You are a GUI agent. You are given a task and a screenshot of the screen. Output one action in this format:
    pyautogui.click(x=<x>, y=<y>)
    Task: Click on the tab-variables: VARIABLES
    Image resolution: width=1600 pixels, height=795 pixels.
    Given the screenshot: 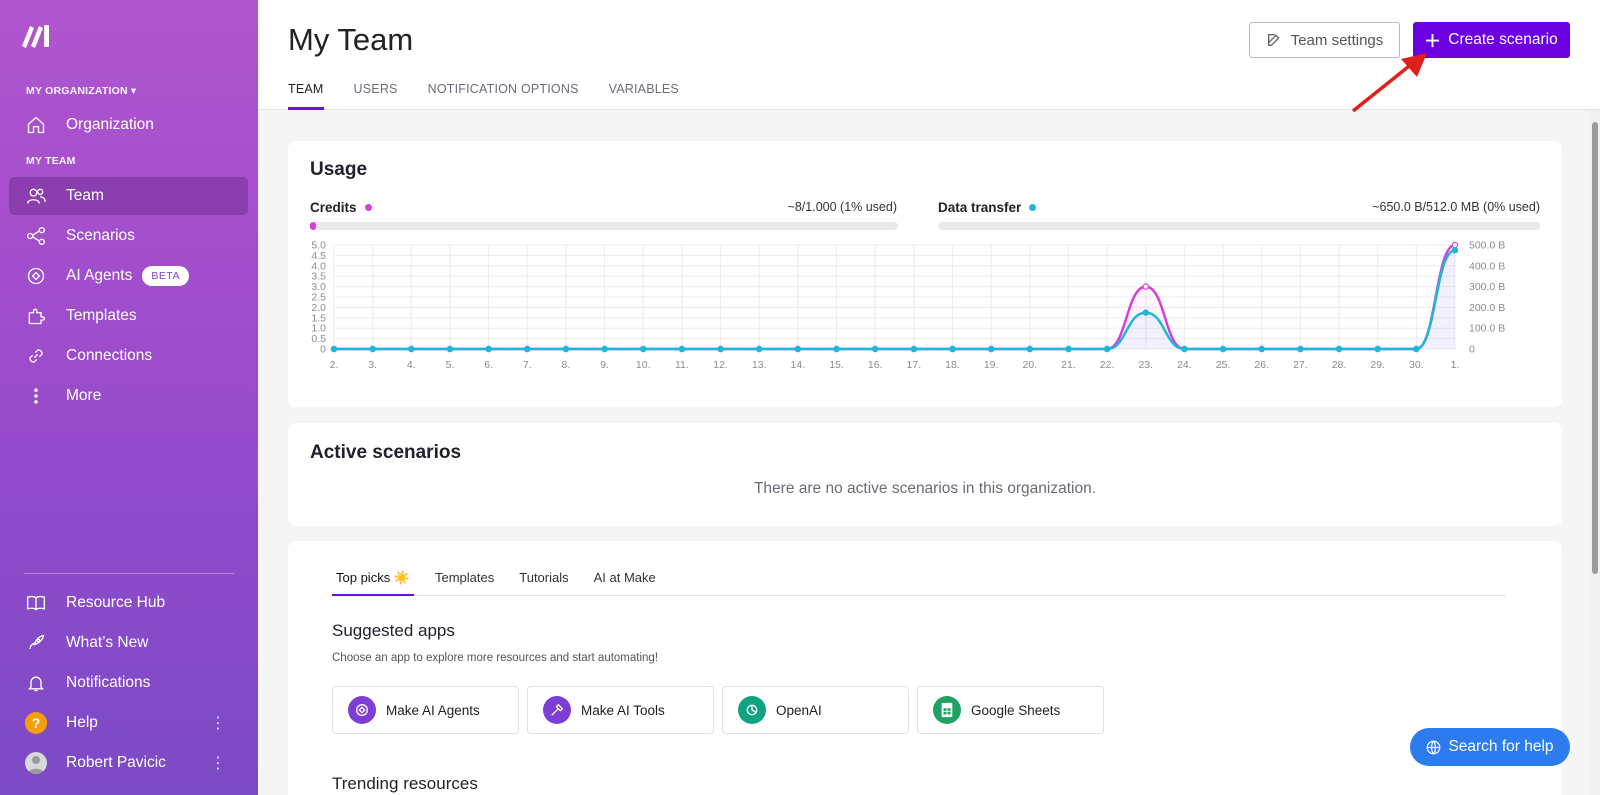 What is the action you would take?
    pyautogui.click(x=644, y=96)
    